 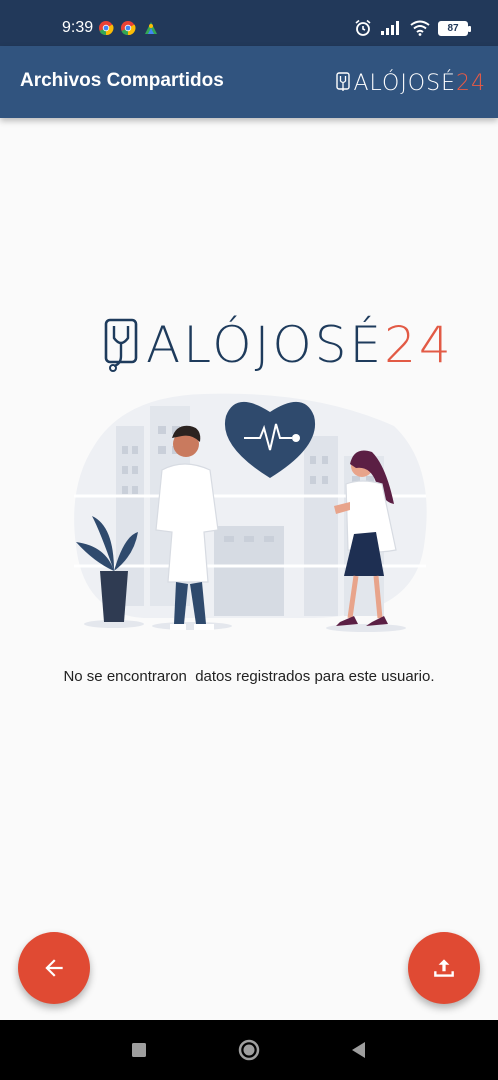 What do you see at coordinates (359, 1050) in the screenshot?
I see `back-nav-icon` at bounding box center [359, 1050].